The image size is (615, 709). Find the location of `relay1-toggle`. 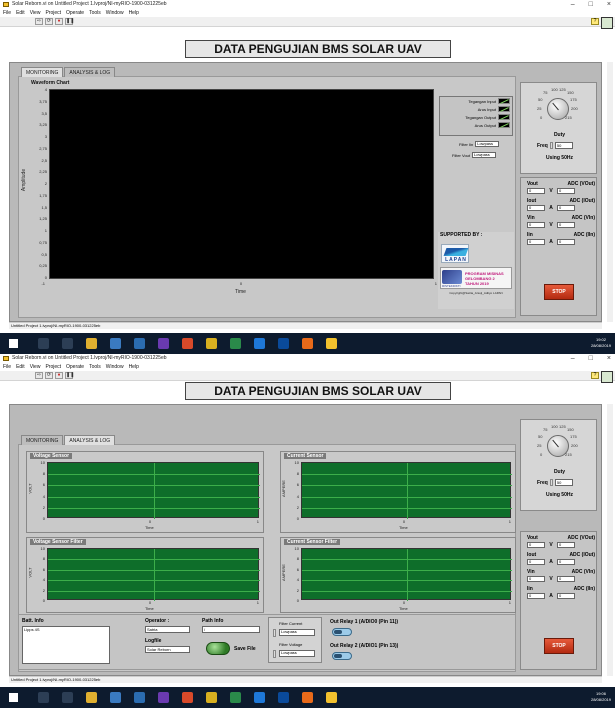

relay1-toggle is located at coordinates (342, 632).